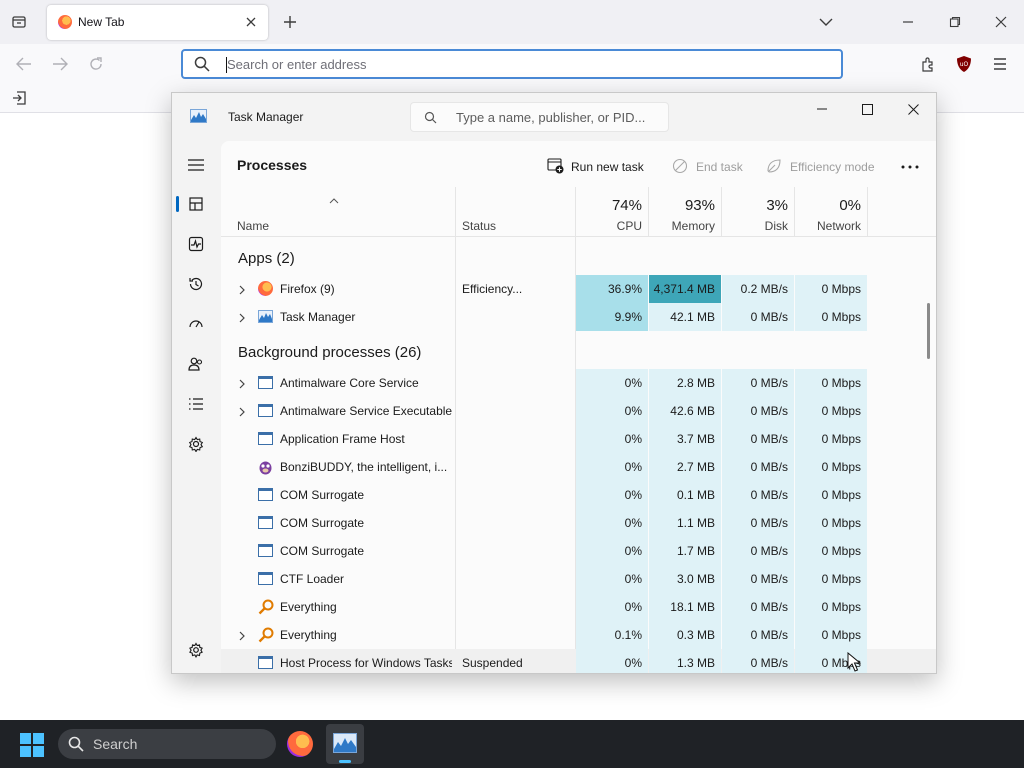 This screenshot has width=1024, height=768. Describe the element at coordinates (366, 411) in the screenshot. I see `process-name: Antimalware Service Executable` at that location.